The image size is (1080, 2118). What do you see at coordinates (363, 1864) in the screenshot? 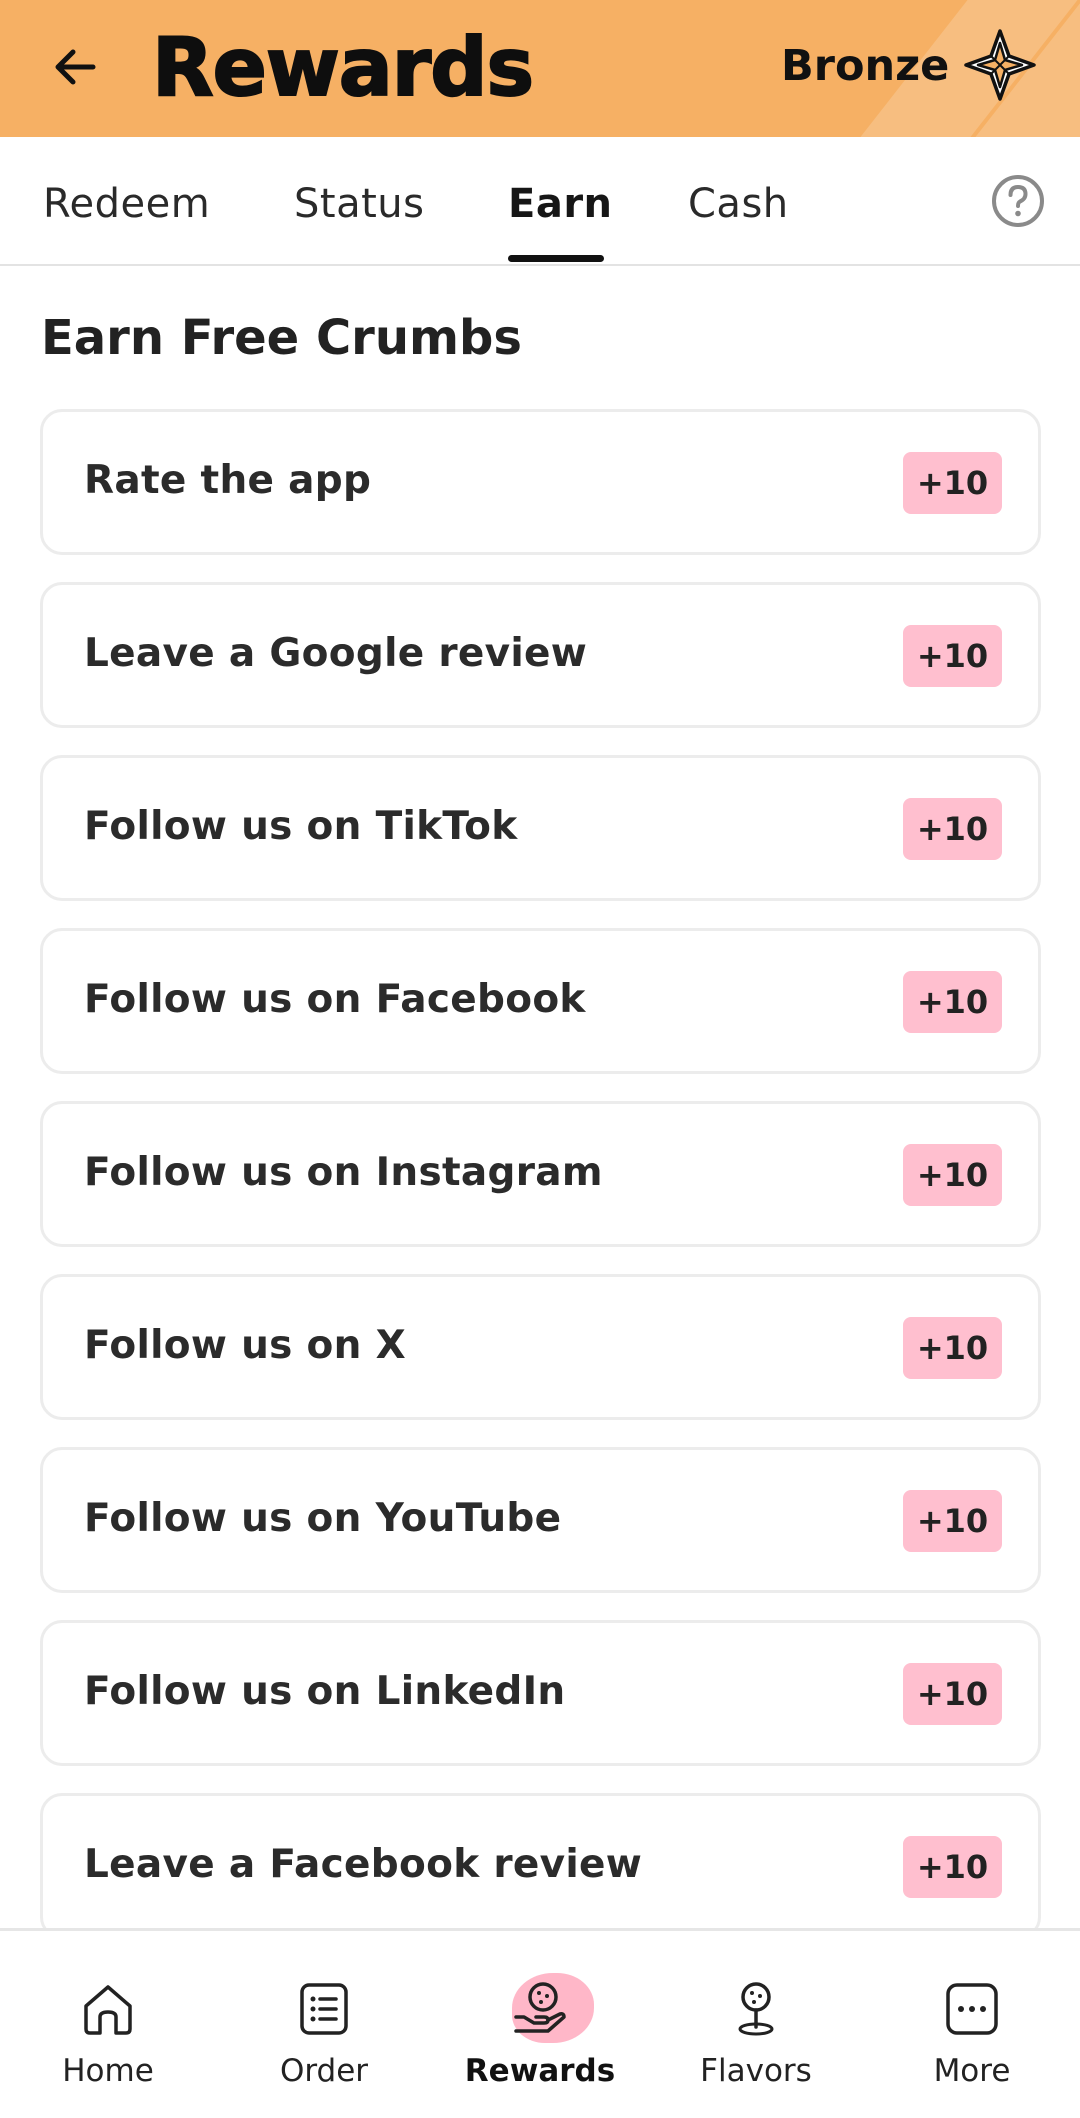
I see `earn-item-label: Leave a Facebook review` at bounding box center [363, 1864].